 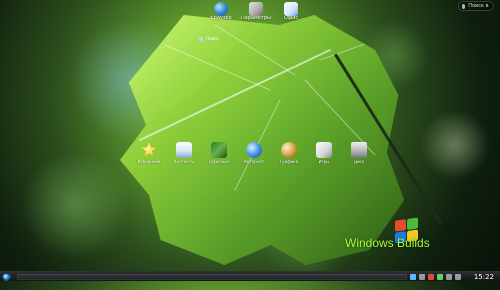 I want to click on main-icon-office: Офисные, so click(x=219, y=153).